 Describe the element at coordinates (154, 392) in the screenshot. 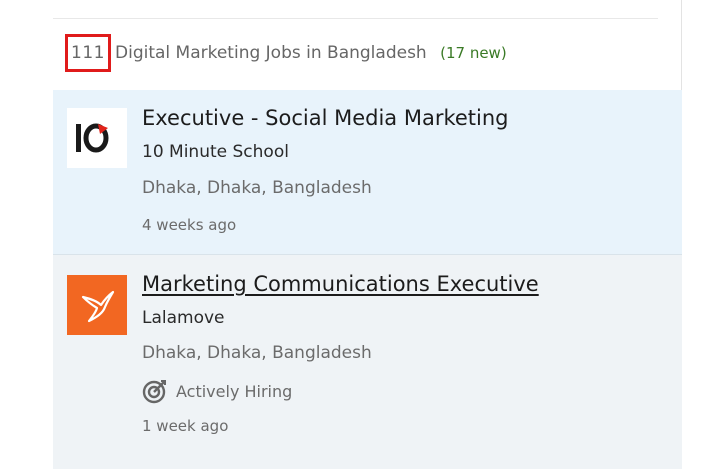

I see `target-icon` at that location.